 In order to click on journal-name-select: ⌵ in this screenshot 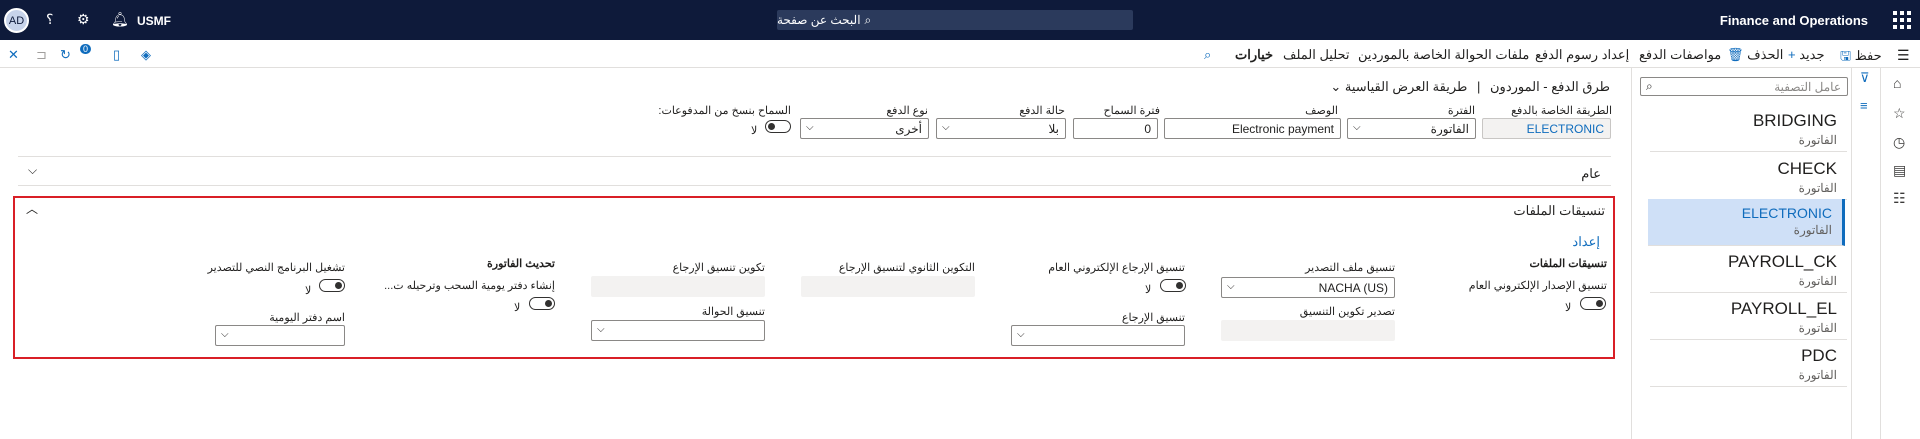, I will do `click(280, 335)`.